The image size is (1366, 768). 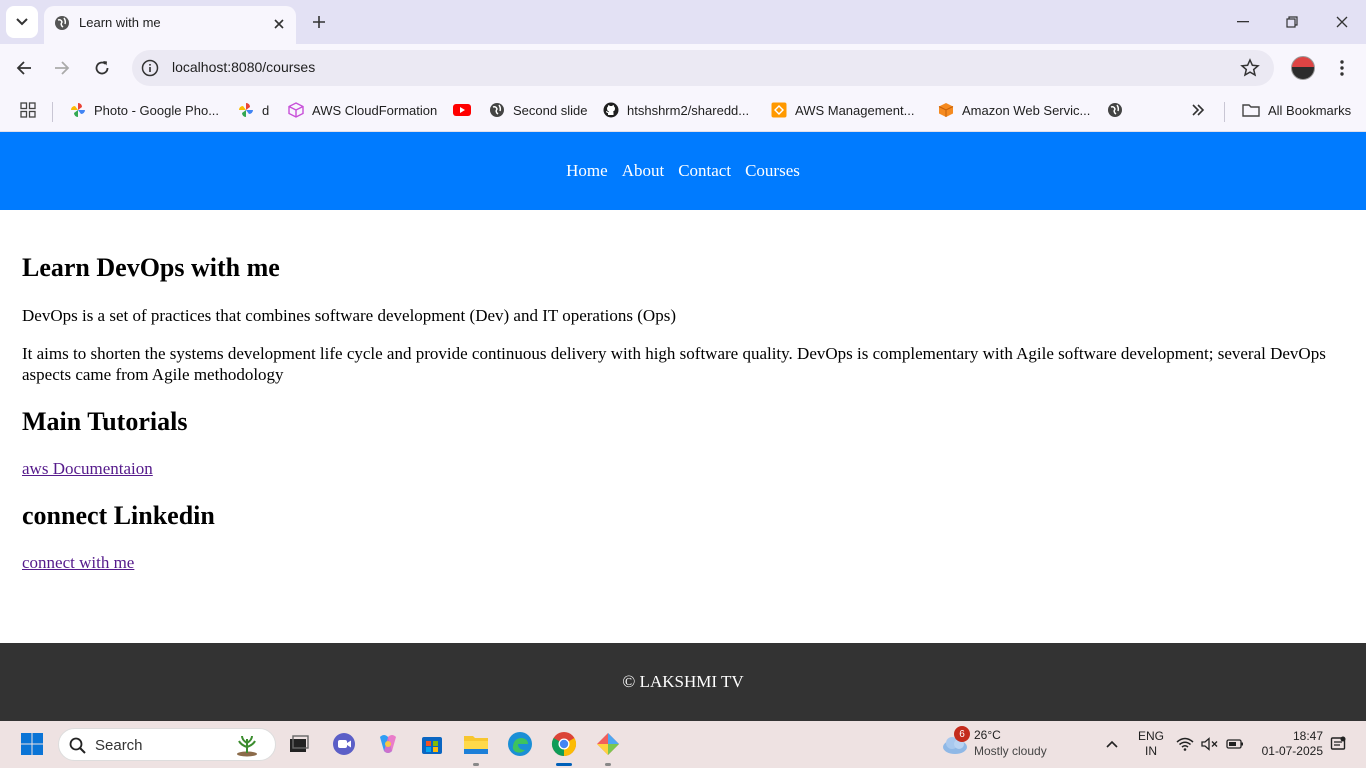 What do you see at coordinates (266, 110) in the screenshot?
I see `bookmark-label: d` at bounding box center [266, 110].